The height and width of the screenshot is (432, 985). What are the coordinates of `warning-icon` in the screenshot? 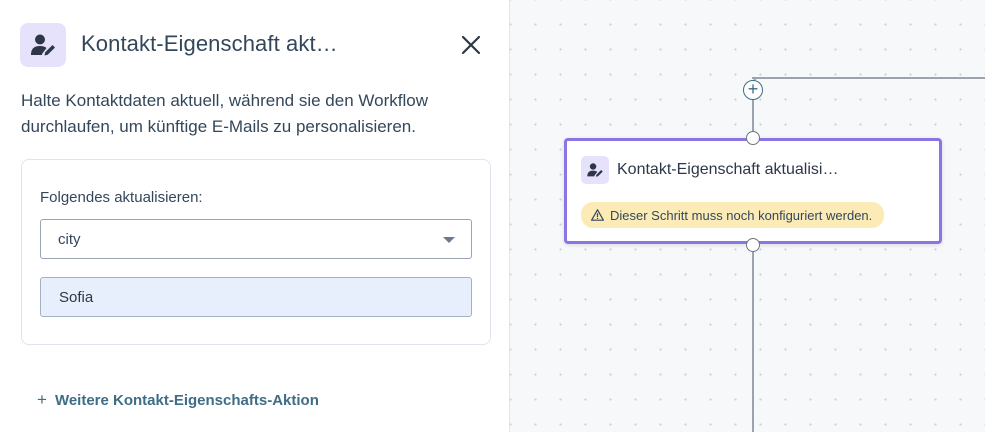 It's located at (597, 215).